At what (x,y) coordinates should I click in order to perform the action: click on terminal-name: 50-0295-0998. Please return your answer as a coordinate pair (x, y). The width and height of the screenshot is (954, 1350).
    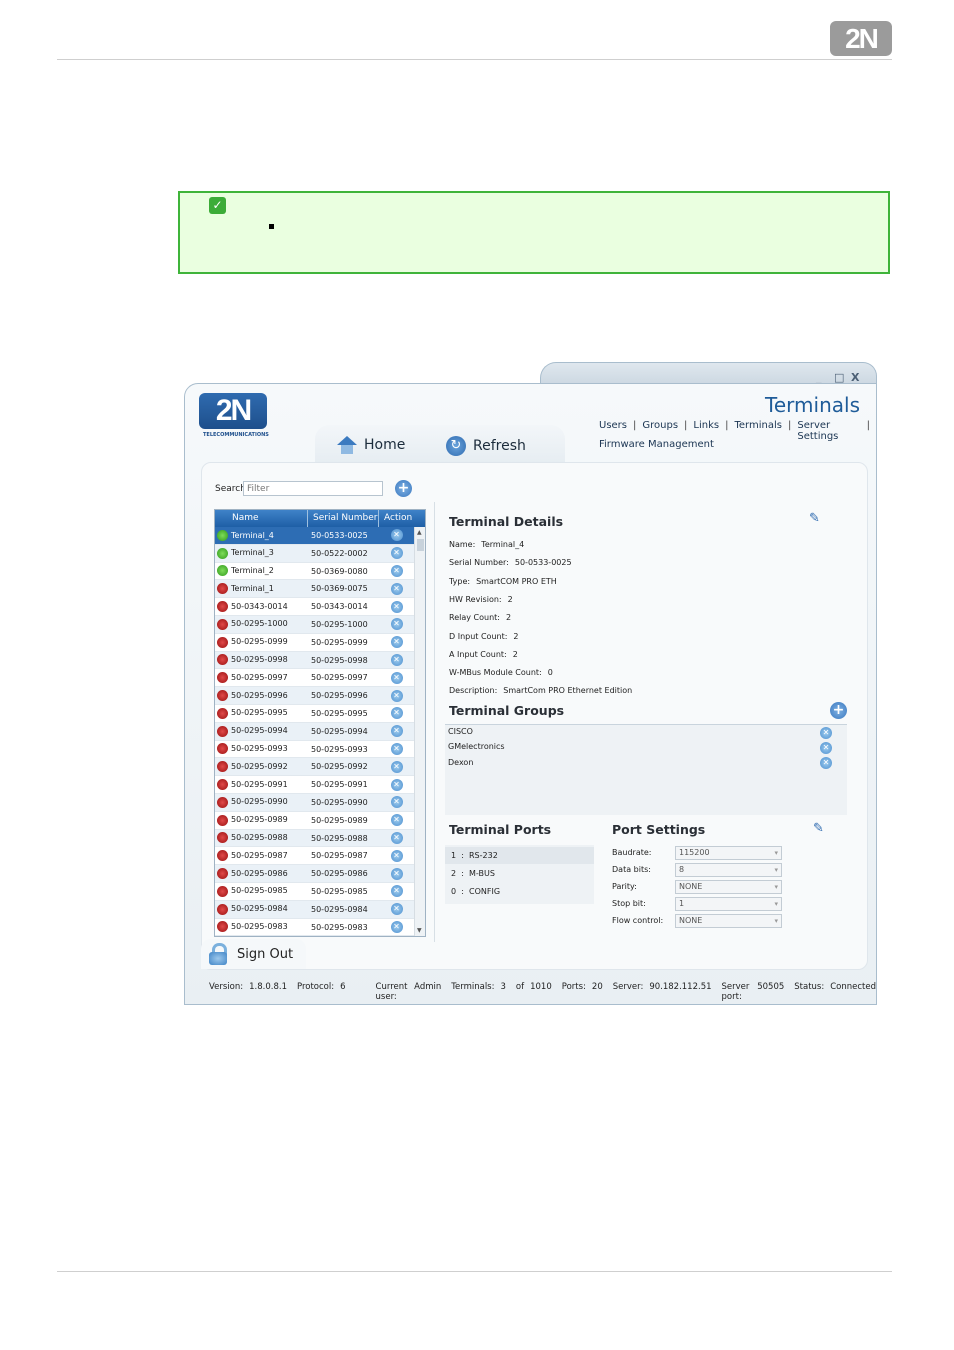
    Looking at the image, I should click on (259, 660).